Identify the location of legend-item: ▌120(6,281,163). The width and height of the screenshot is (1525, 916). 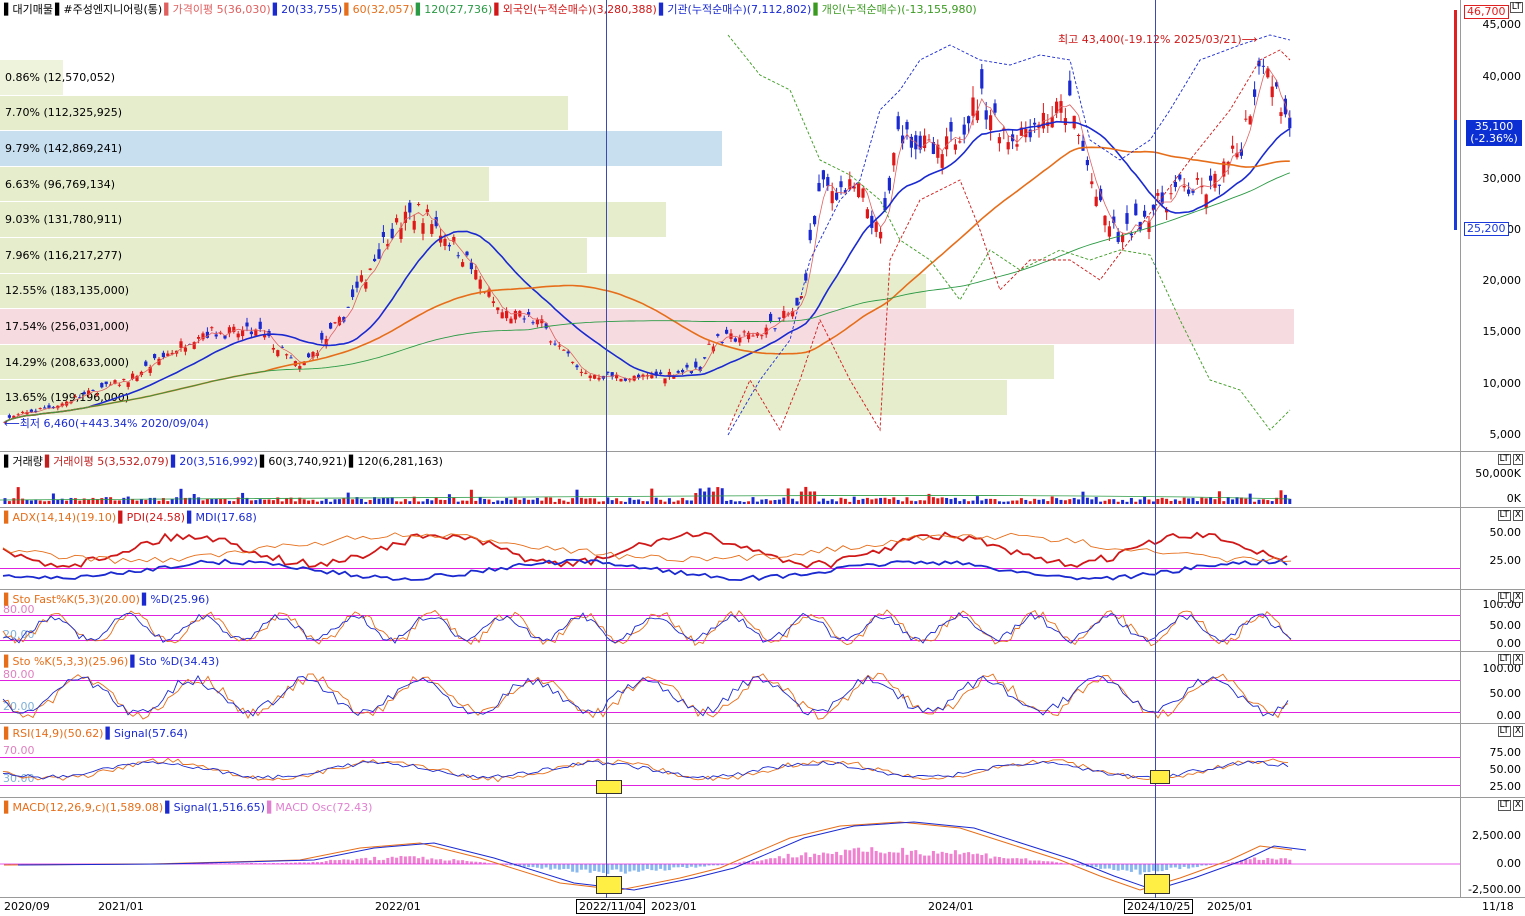
(396, 461).